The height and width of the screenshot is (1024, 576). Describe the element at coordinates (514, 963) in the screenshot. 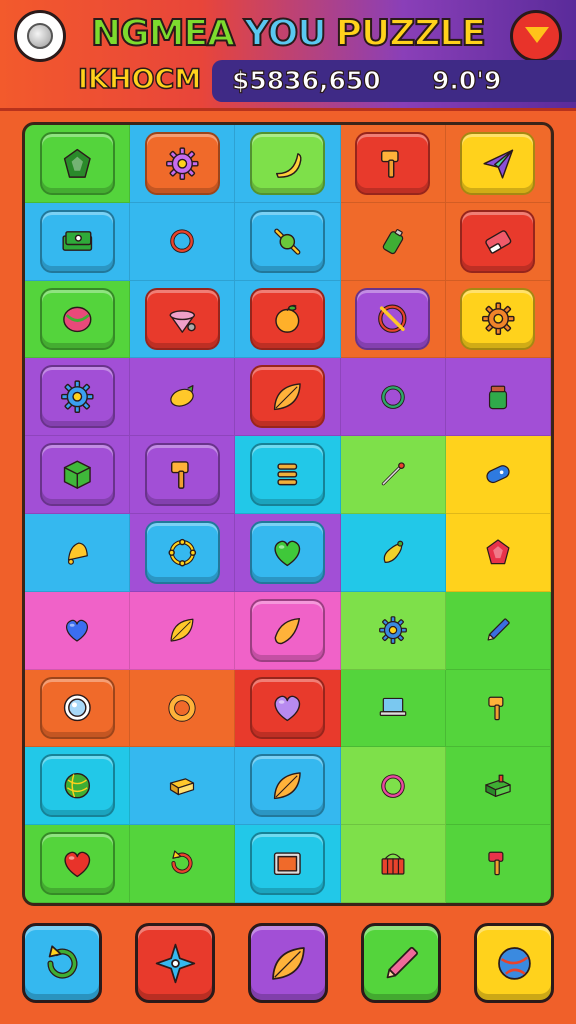

I see `powerup-globe-button` at that location.